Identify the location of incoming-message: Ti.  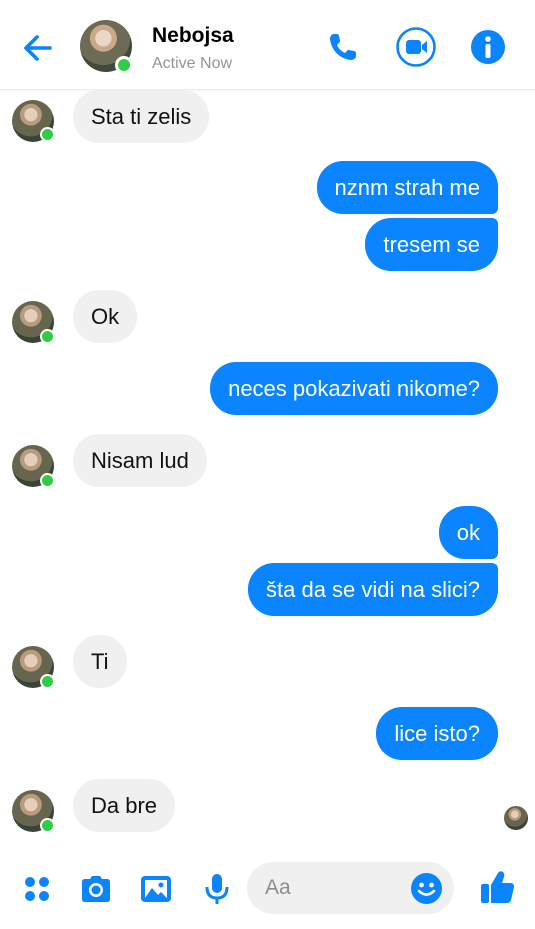
(100, 661).